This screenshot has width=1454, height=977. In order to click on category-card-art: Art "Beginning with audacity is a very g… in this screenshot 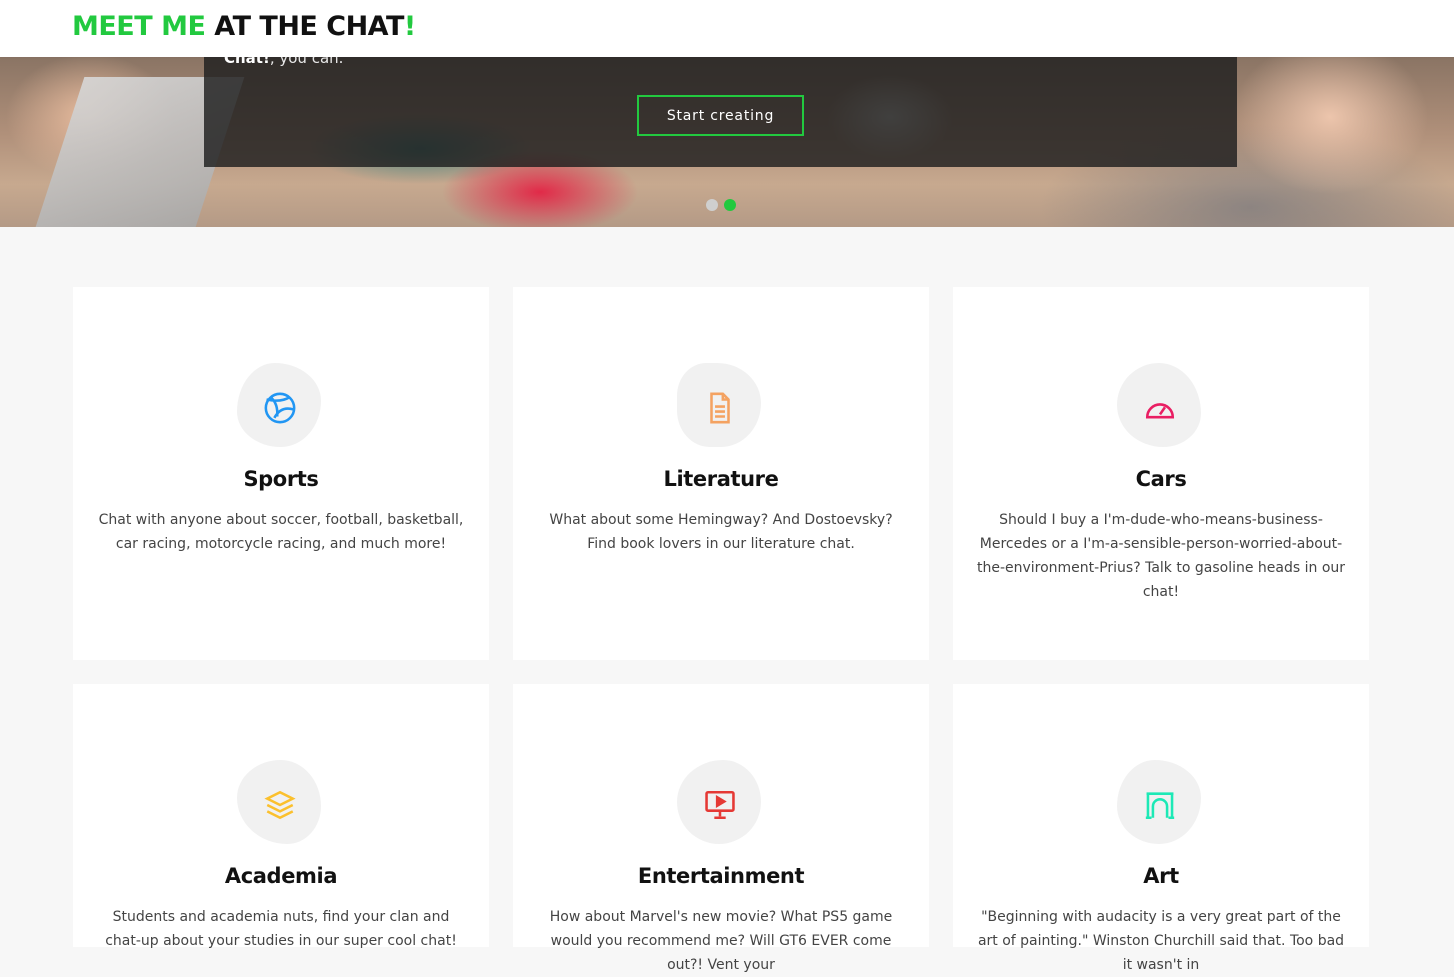, I will do `click(1161, 828)`.